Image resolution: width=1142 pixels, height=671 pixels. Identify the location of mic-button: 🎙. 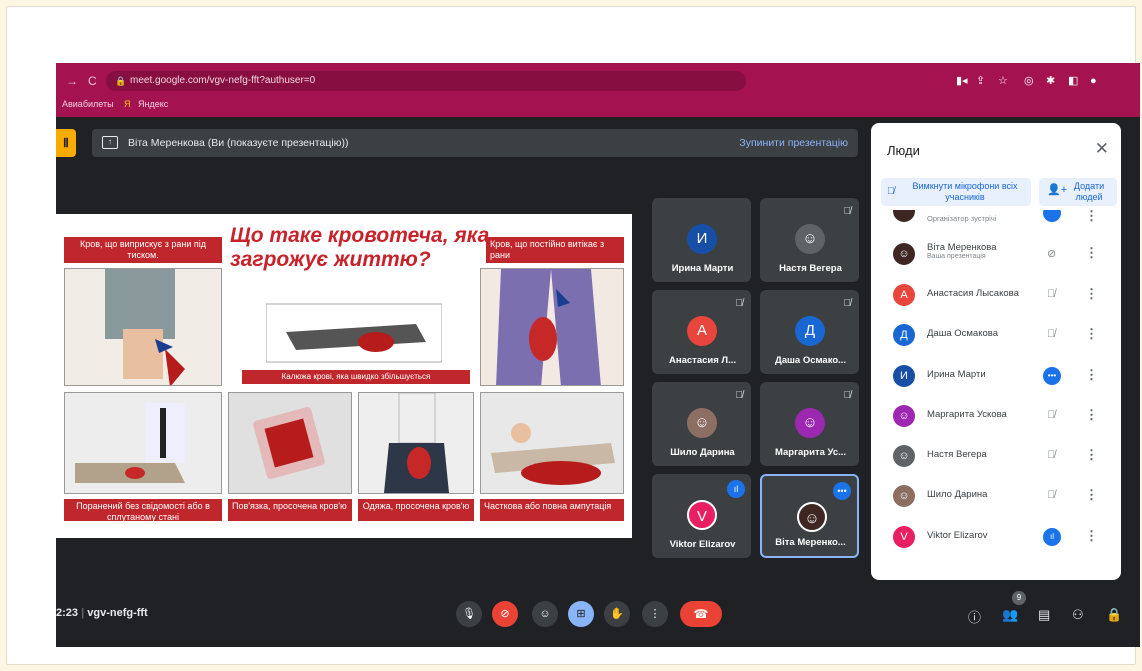
(469, 614).